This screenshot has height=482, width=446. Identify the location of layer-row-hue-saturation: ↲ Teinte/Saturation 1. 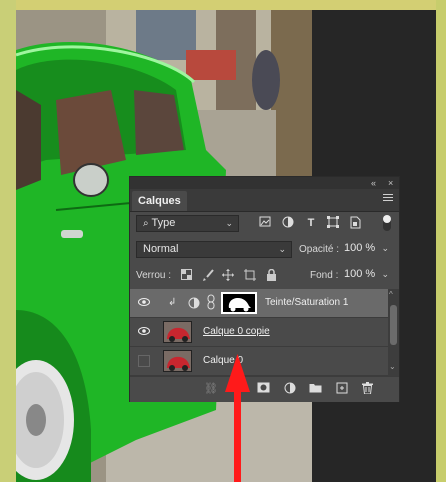
(259, 303).